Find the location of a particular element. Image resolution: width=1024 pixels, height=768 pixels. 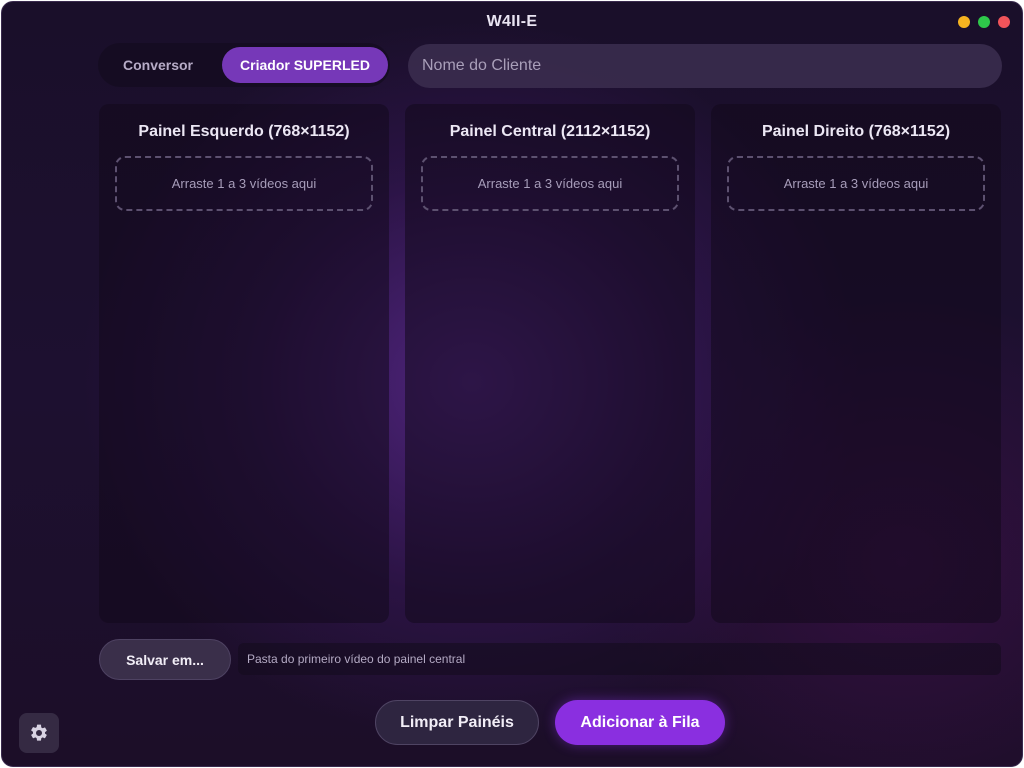

panel-center-dropzone: Arraste 1 a 3 vídeos aqui is located at coordinates (550, 183).